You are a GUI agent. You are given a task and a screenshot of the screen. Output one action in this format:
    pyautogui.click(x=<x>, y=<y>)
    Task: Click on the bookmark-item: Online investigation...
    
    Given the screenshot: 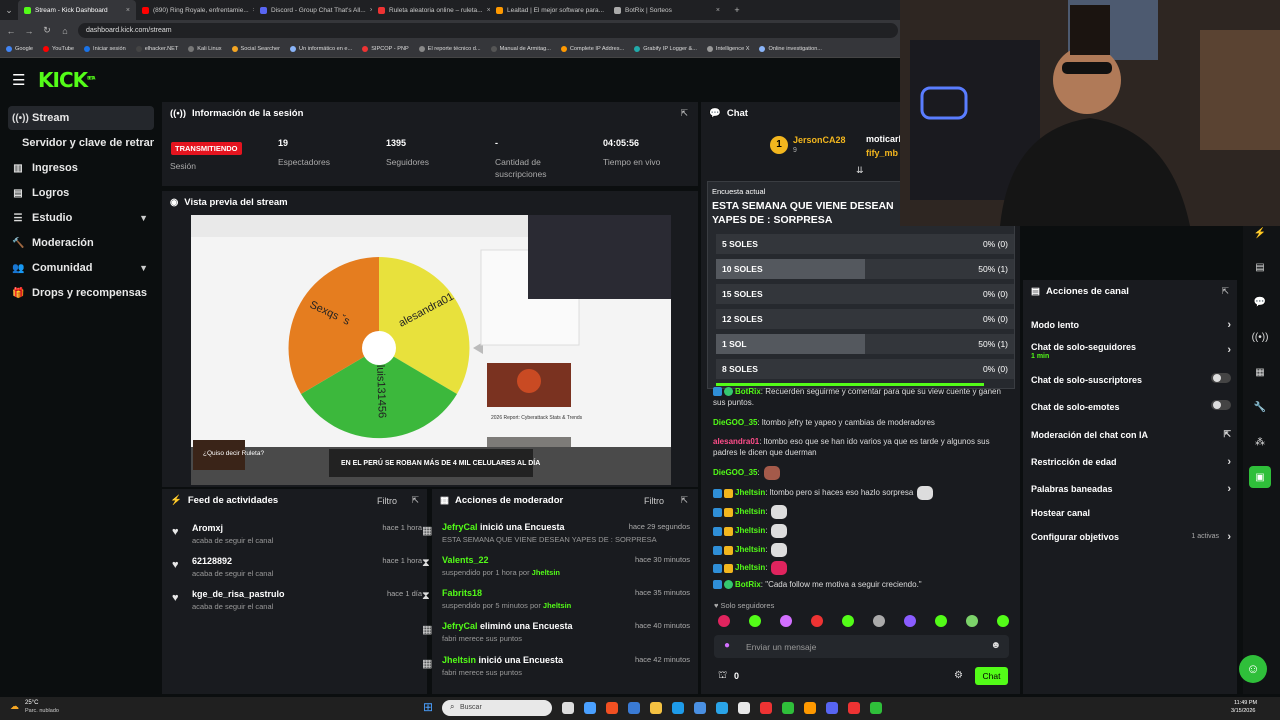 What is the action you would take?
    pyautogui.click(x=790, y=49)
    